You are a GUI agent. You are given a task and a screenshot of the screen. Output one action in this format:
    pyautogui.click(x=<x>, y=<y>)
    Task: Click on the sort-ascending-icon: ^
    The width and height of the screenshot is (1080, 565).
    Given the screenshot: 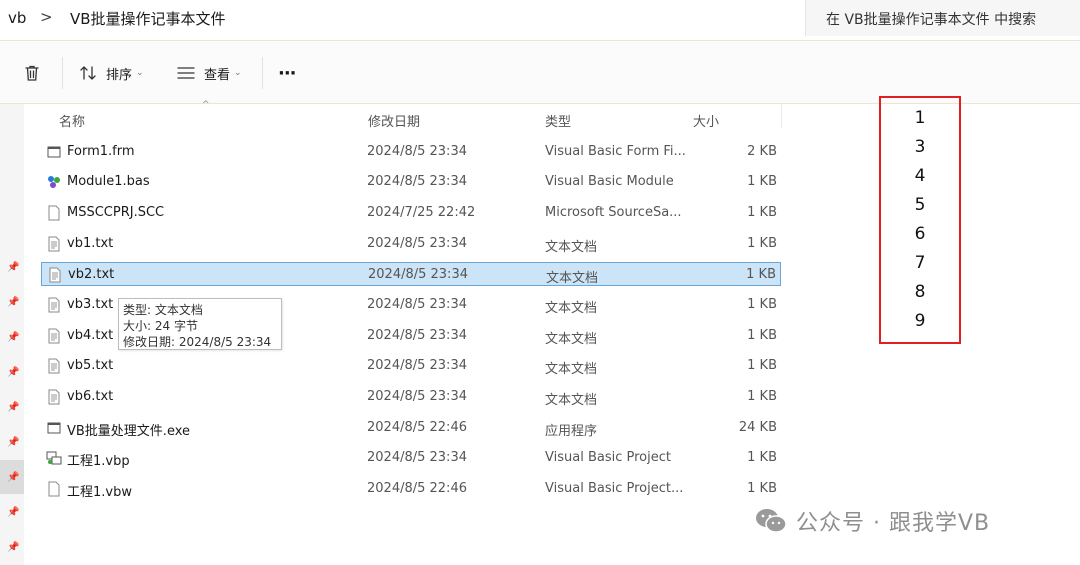 What is the action you would take?
    pyautogui.click(x=206, y=105)
    